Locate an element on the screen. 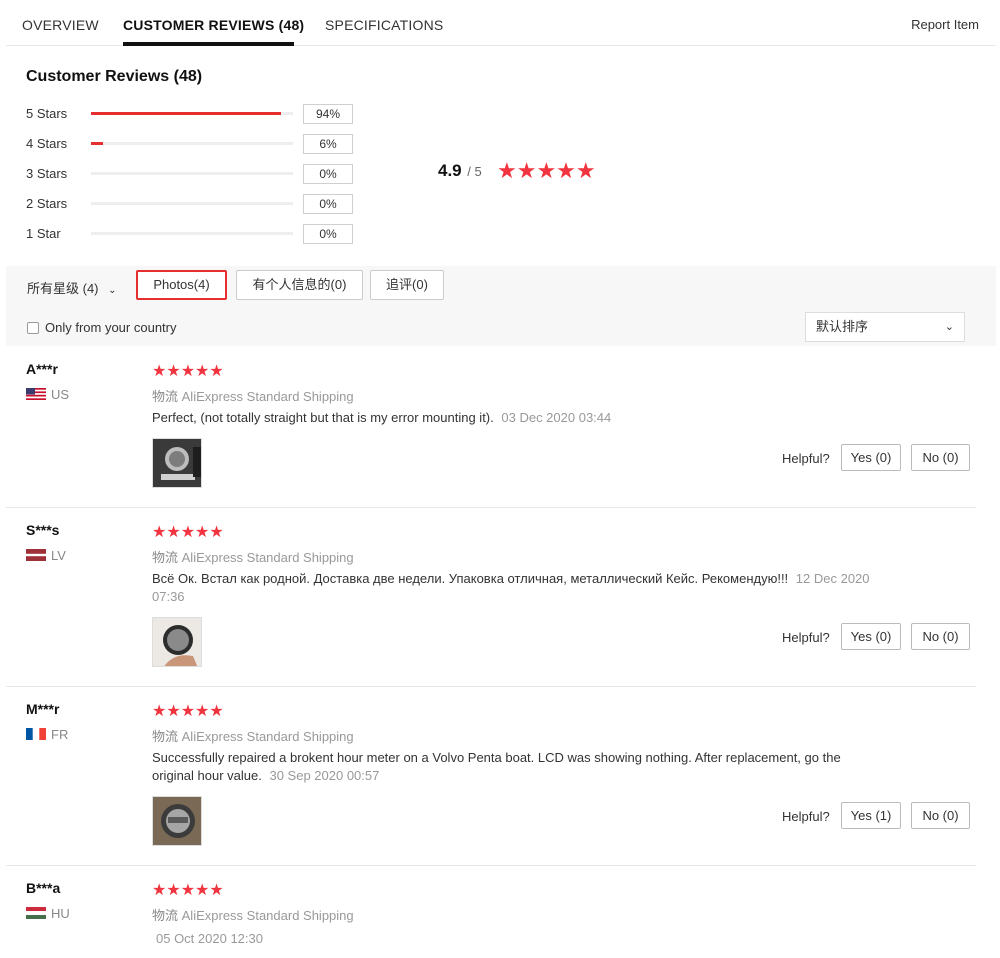 This screenshot has height=958, width=1000. sort-select: 默认排序 ⌄ is located at coordinates (885, 327).